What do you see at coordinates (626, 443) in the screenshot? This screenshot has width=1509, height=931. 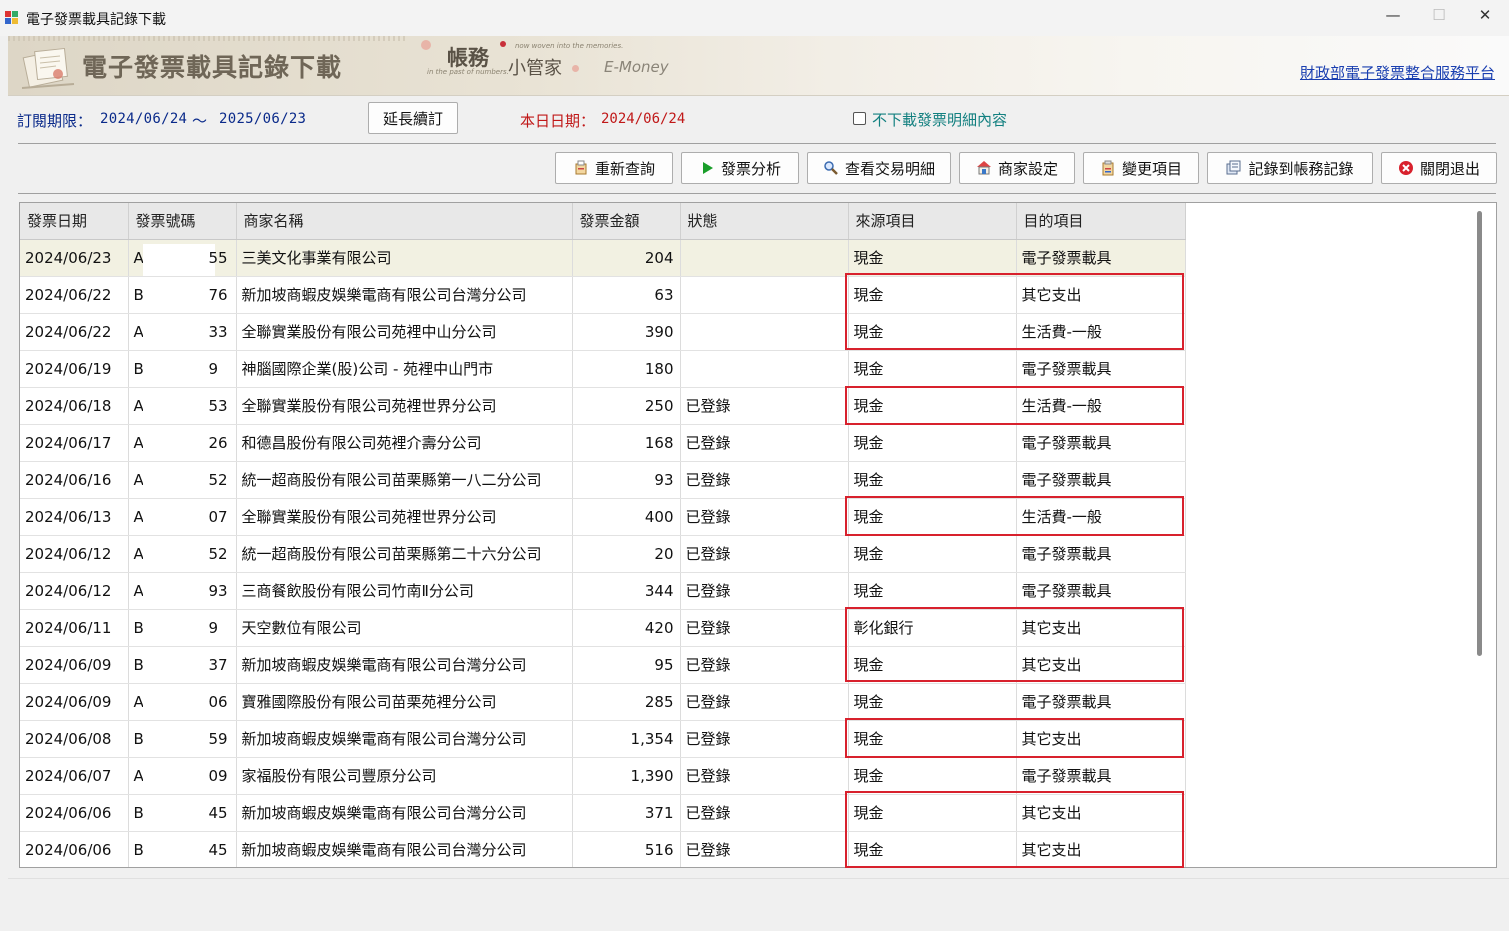 I see `cell-amount: 168` at bounding box center [626, 443].